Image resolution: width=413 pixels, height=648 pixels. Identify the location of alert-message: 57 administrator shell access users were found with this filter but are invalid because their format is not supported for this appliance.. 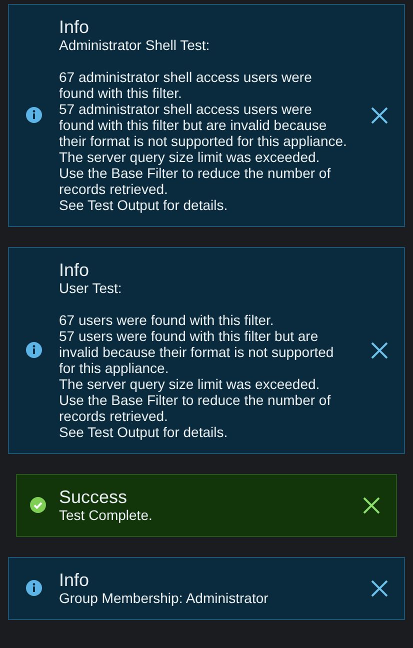
(203, 125).